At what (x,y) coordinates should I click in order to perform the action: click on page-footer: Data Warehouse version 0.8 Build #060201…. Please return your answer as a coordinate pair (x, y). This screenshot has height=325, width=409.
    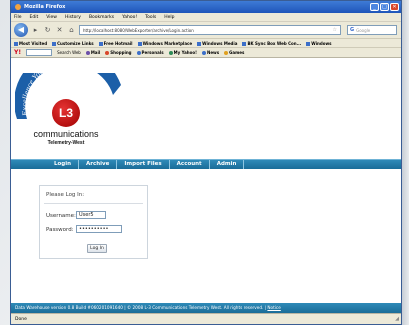
    Looking at the image, I should click on (206, 308).